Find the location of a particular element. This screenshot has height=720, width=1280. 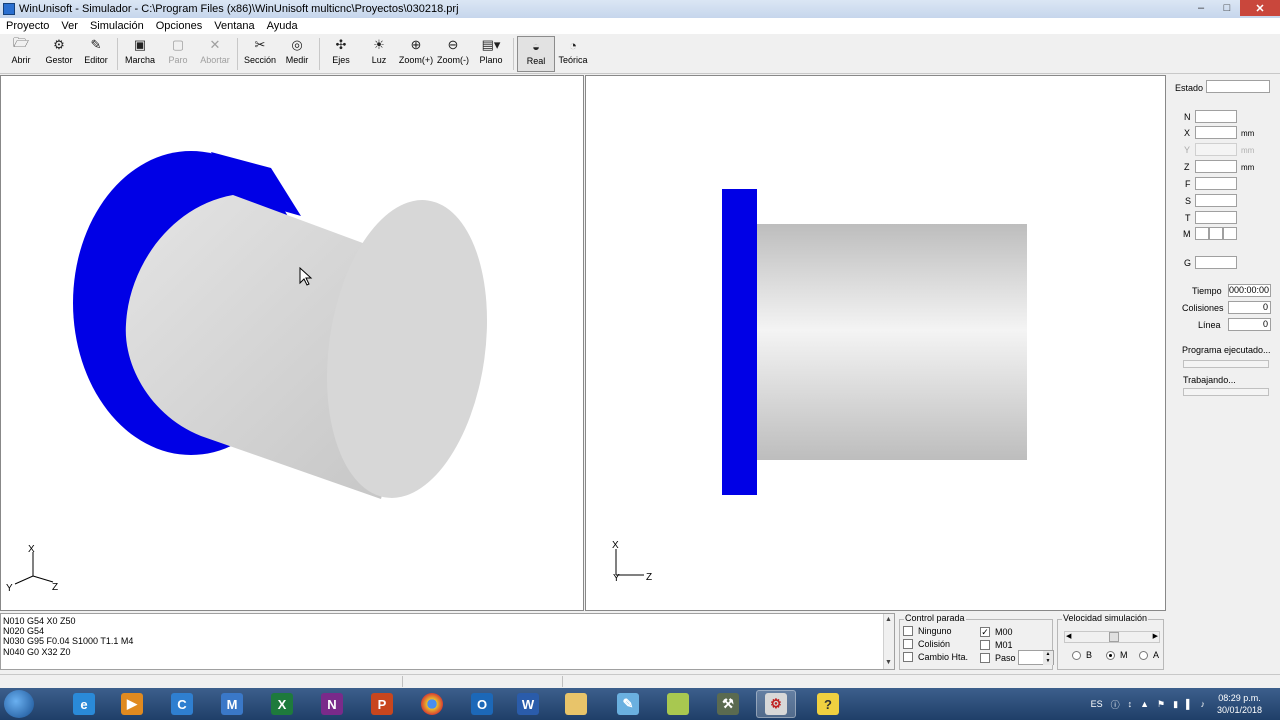

chrome-icon is located at coordinates (432, 704).